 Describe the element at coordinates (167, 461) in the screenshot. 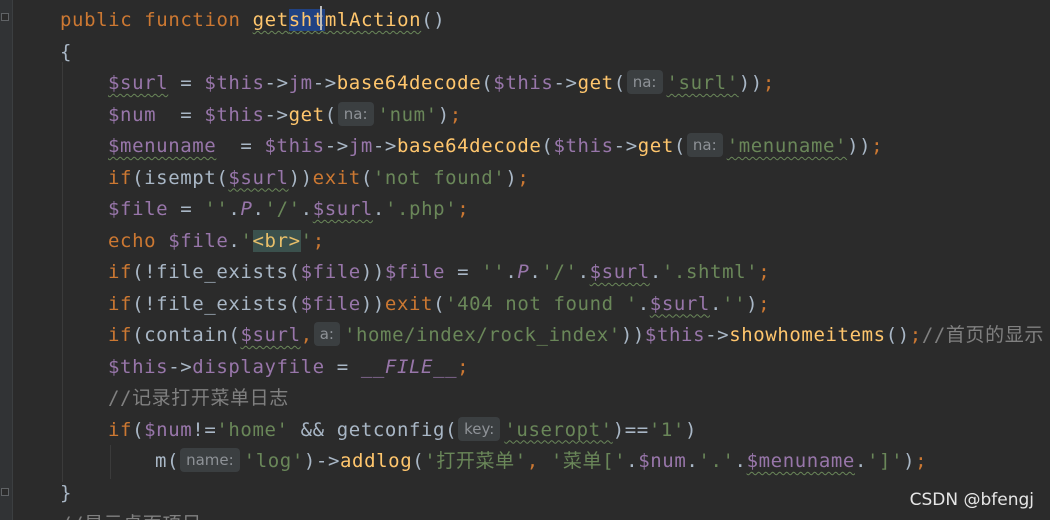

I see `code-token: m(` at that location.